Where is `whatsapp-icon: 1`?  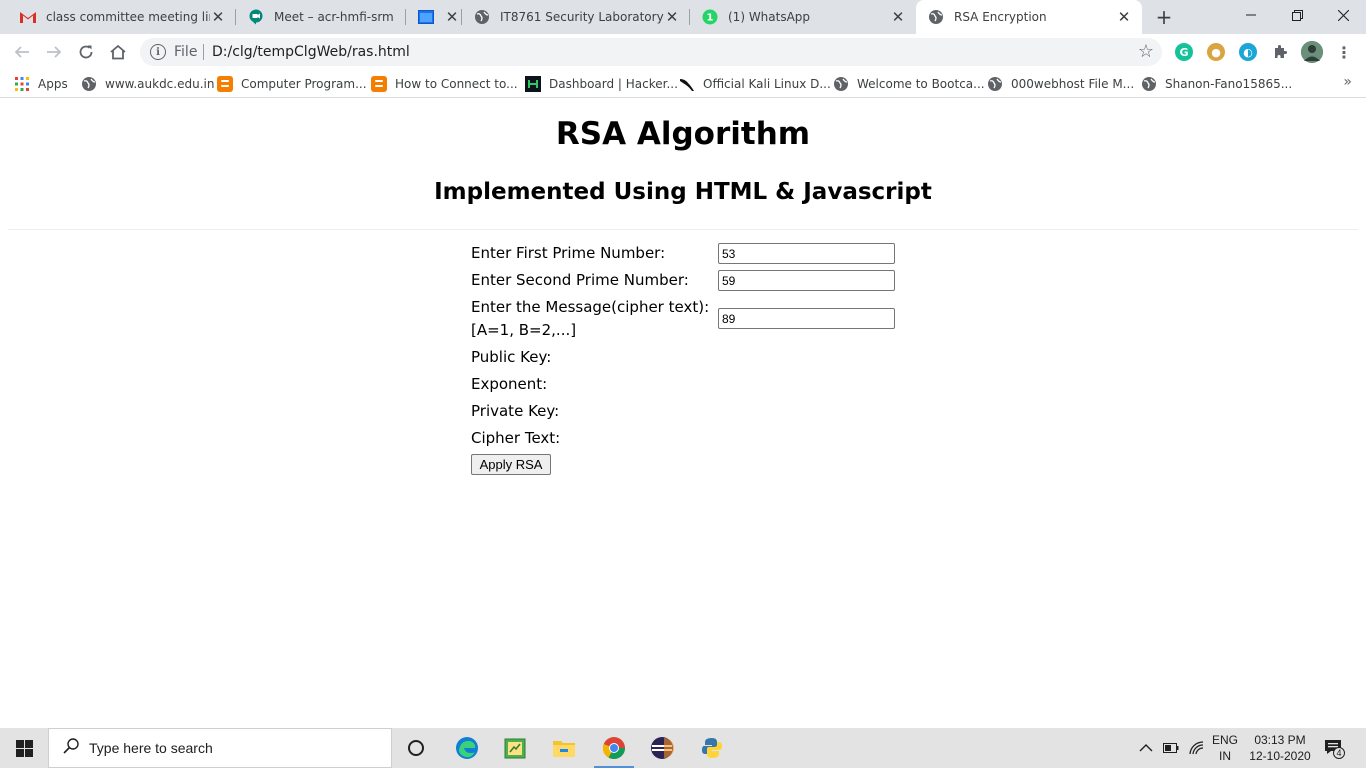 whatsapp-icon: 1 is located at coordinates (710, 17).